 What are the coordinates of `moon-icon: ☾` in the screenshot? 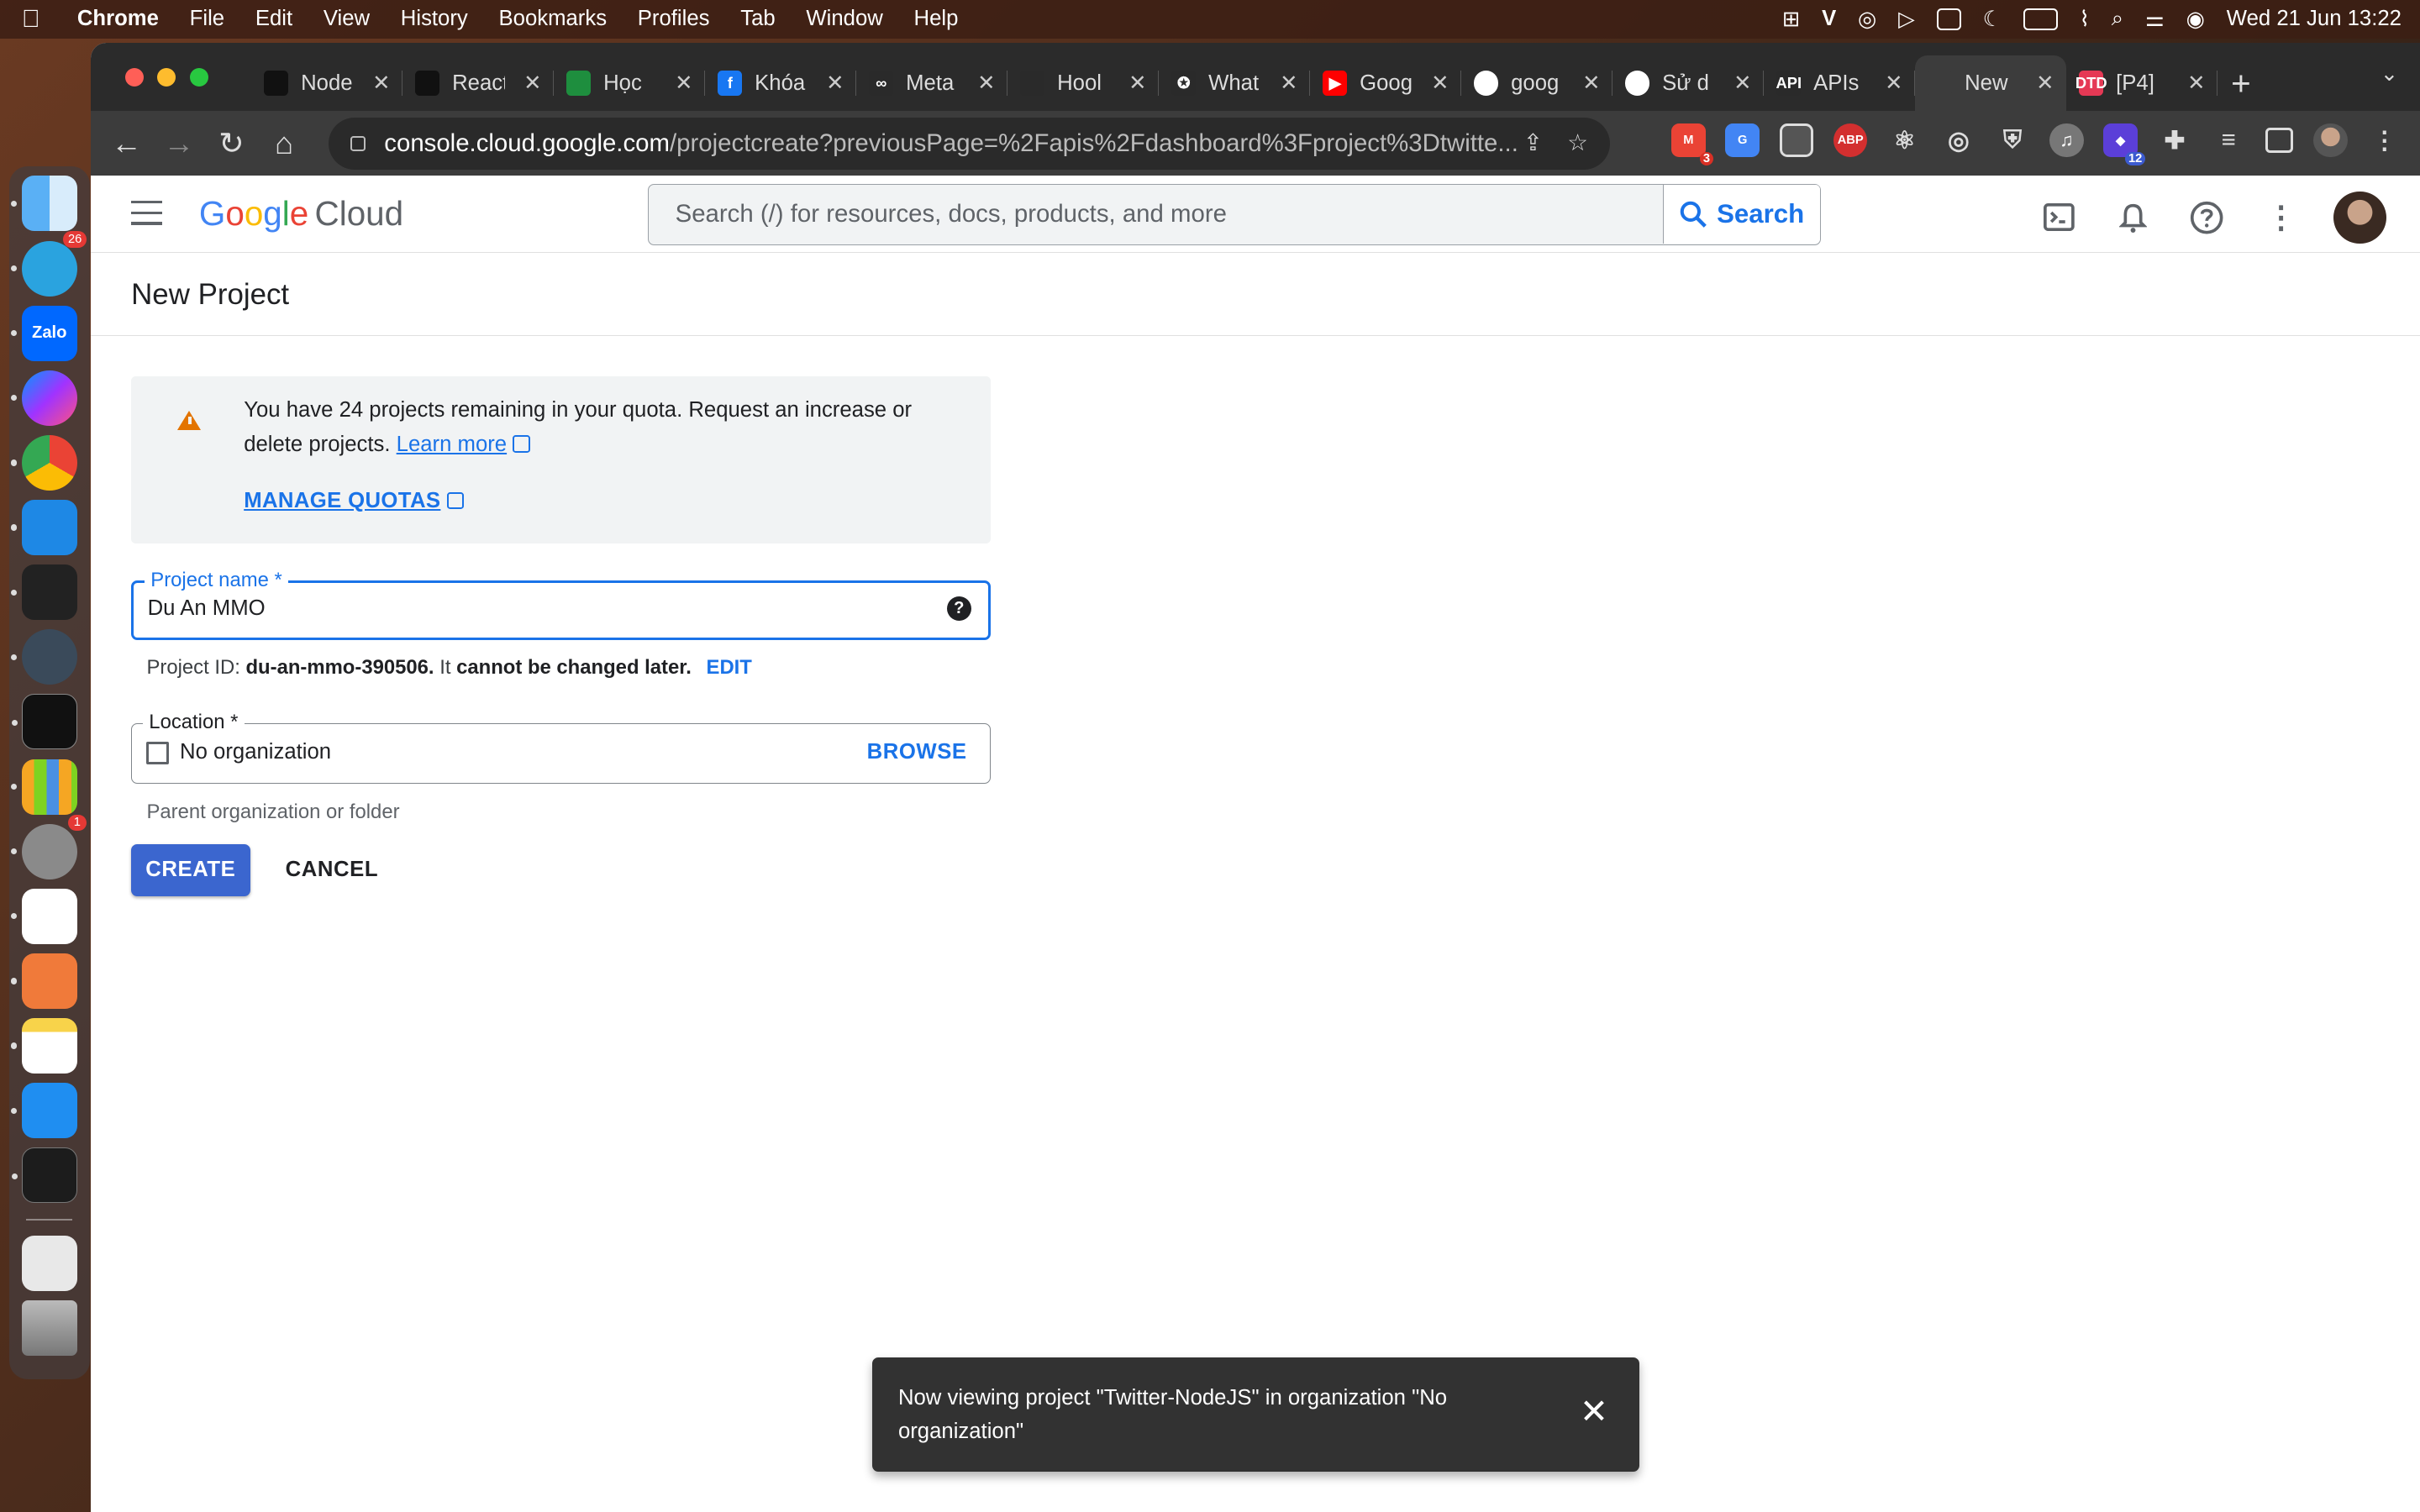 It's located at (1992, 19).